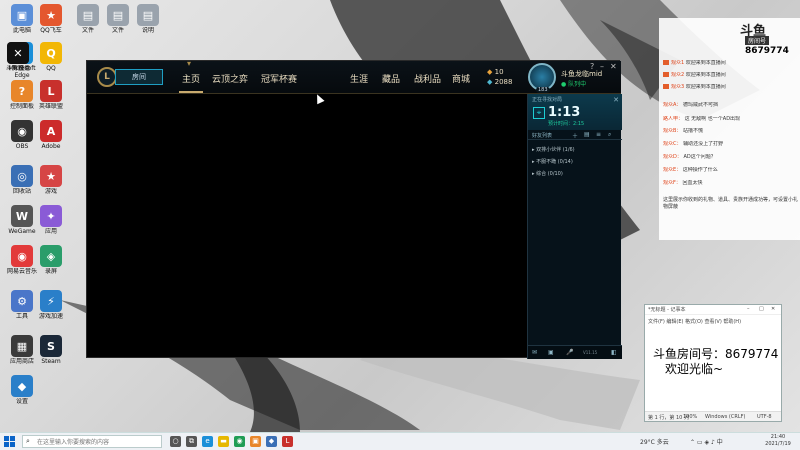 This screenshot has height=450, width=800. Describe the element at coordinates (495, 72) in the screenshot. I see `rp-balance: ◆ 10` at that location.